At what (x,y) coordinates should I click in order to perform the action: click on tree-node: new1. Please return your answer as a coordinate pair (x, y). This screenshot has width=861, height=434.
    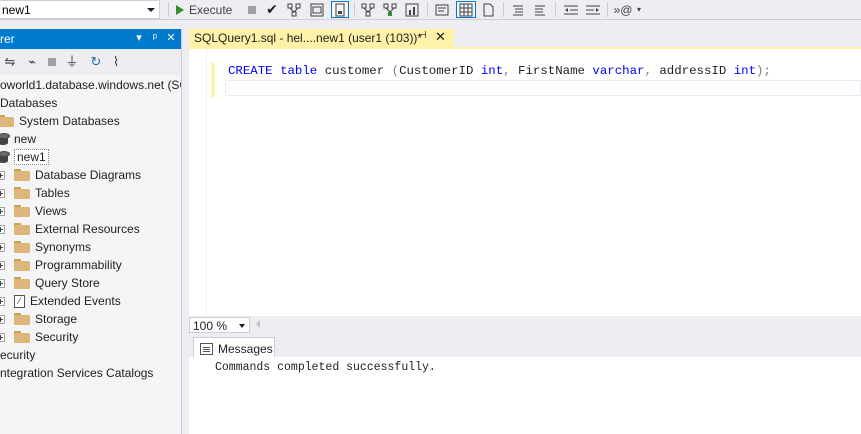
    Looking at the image, I should click on (24, 157).